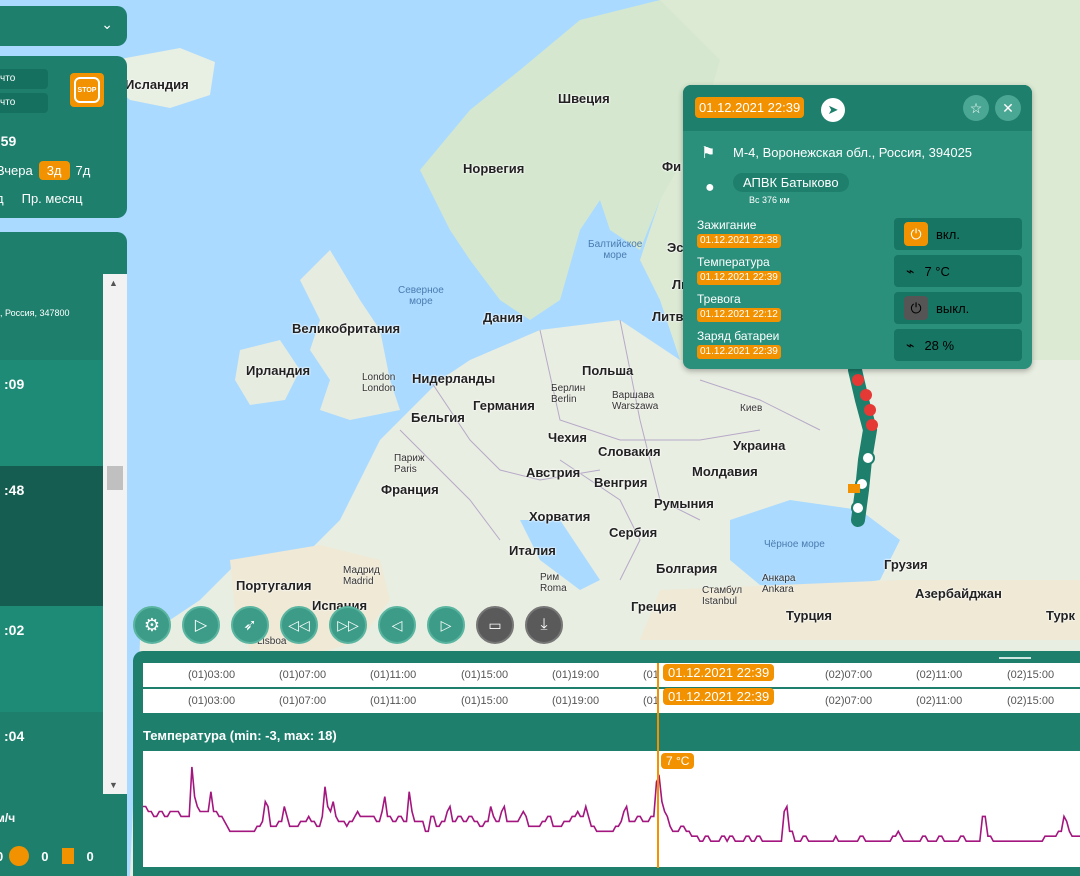  Describe the element at coordinates (201, 625) in the screenshot. I see `play-icon: ▷` at that location.